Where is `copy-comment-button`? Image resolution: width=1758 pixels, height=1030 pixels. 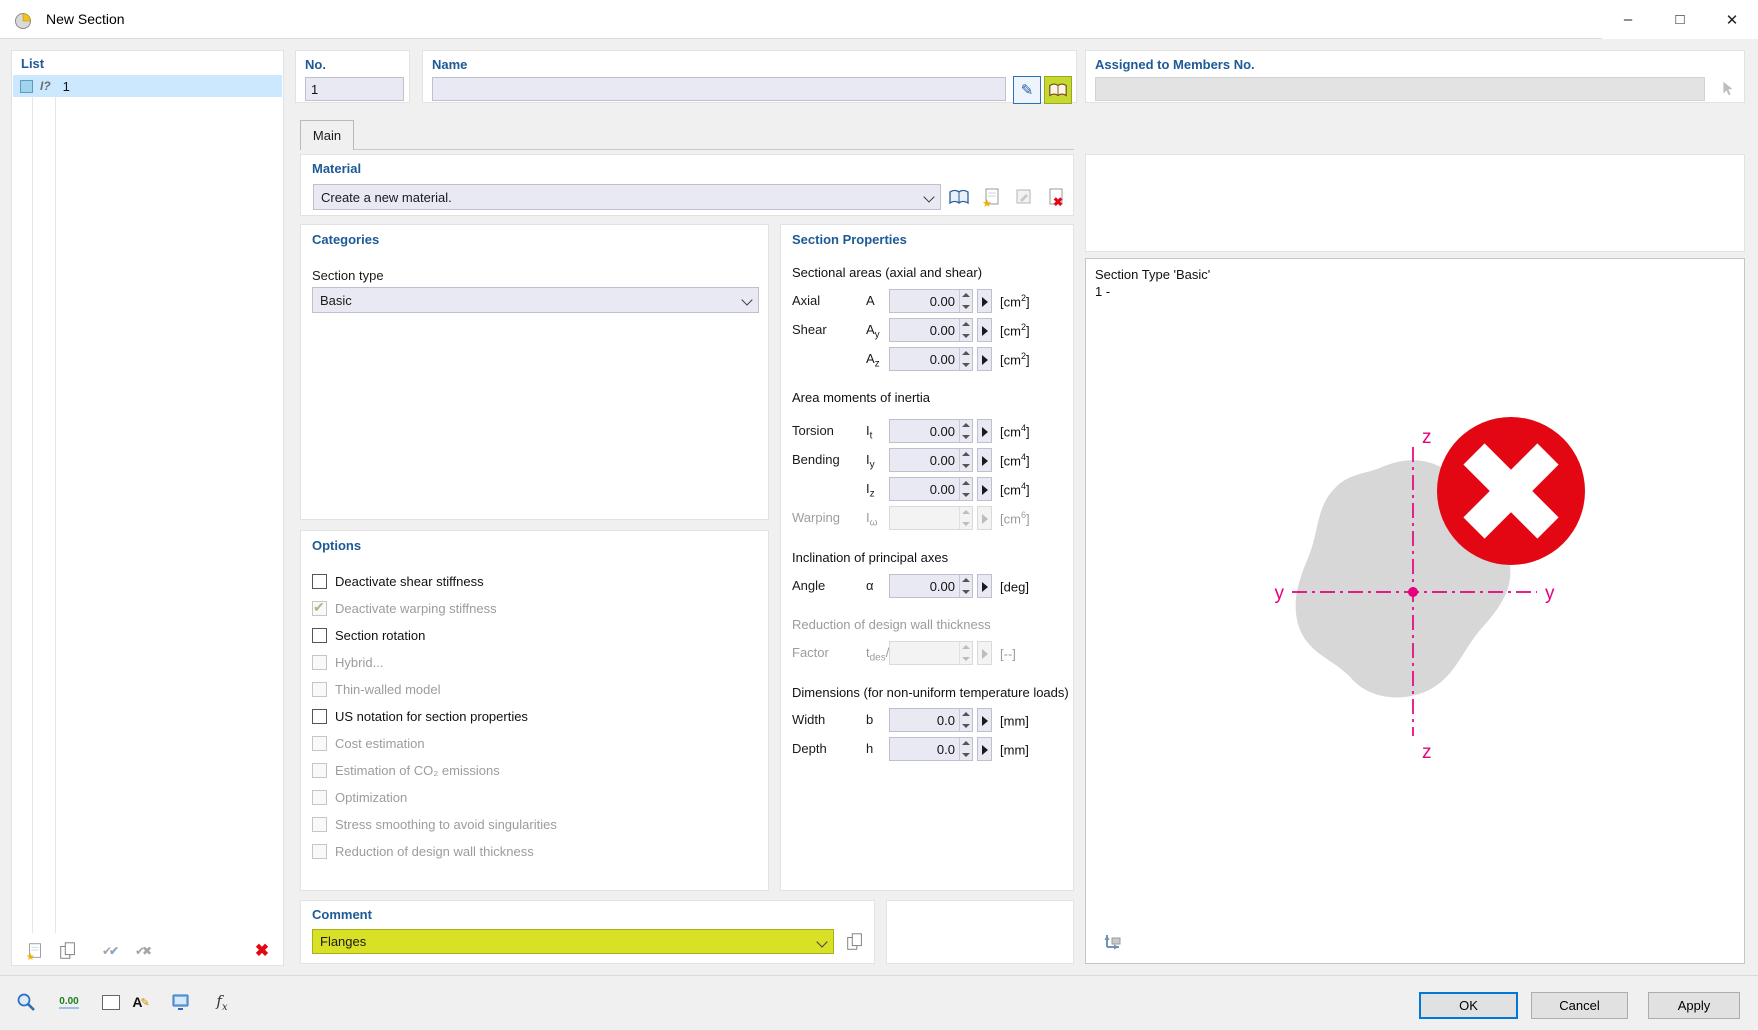 copy-comment-button is located at coordinates (854, 941).